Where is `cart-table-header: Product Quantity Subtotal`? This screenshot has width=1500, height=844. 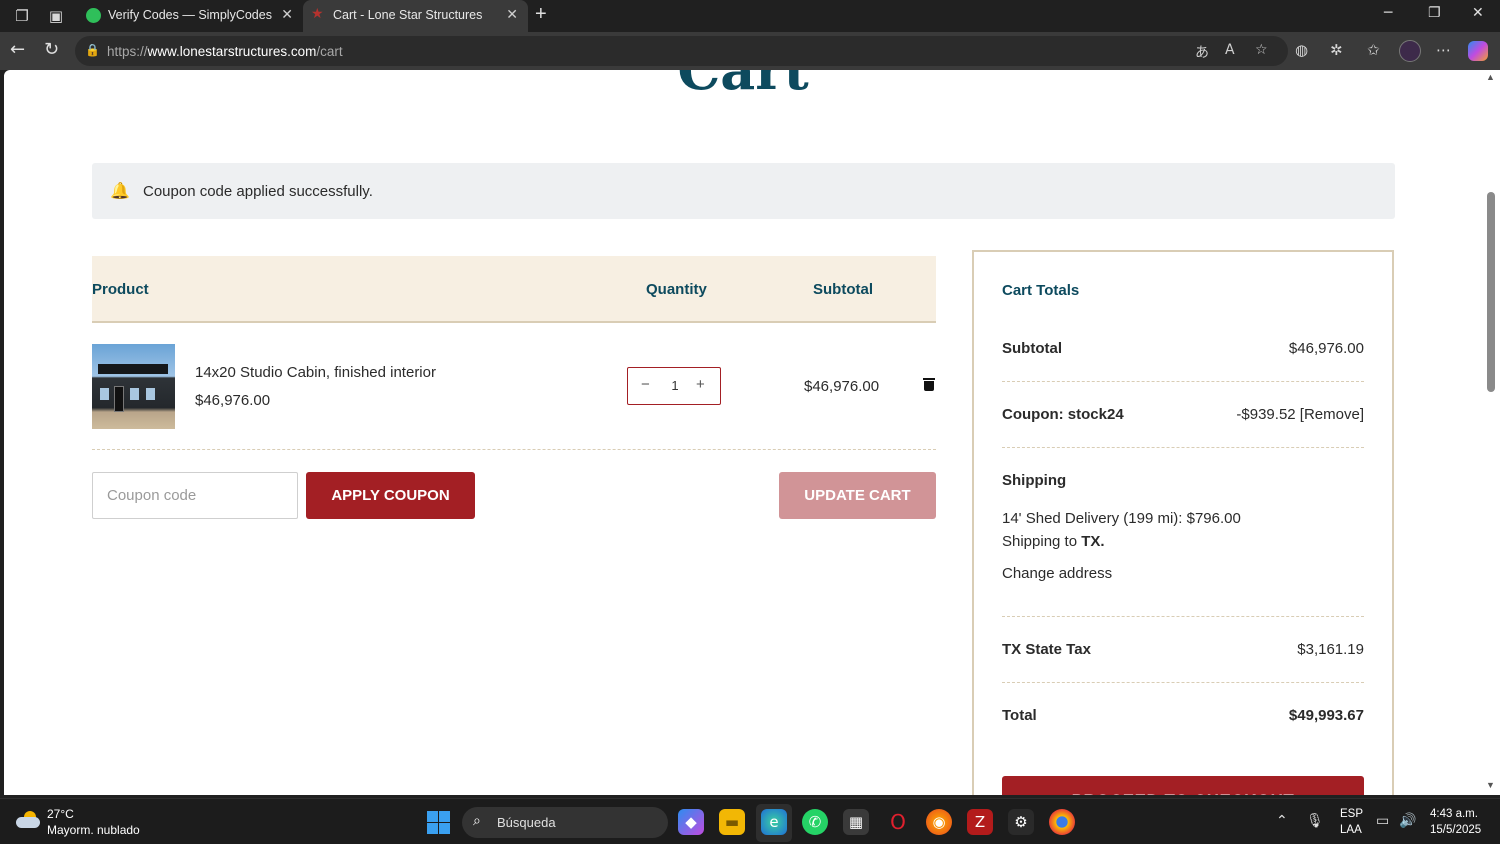
cart-table-header: Product Quantity Subtotal is located at coordinates (514, 289).